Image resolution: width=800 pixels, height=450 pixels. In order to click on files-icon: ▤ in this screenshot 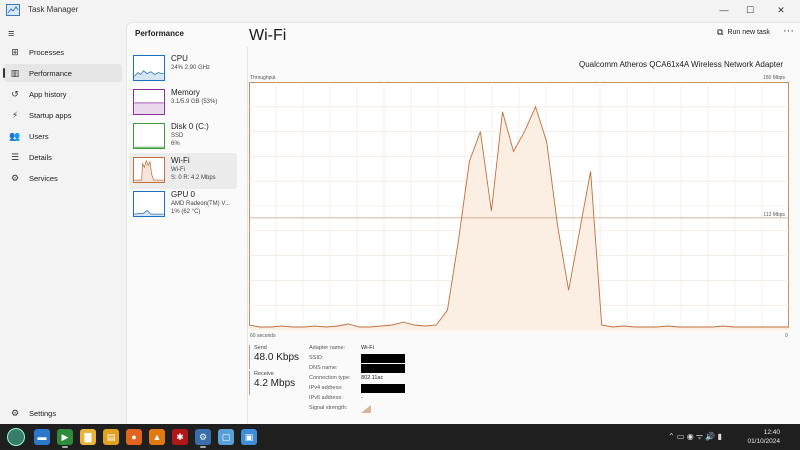, I will do `click(111, 437)`.